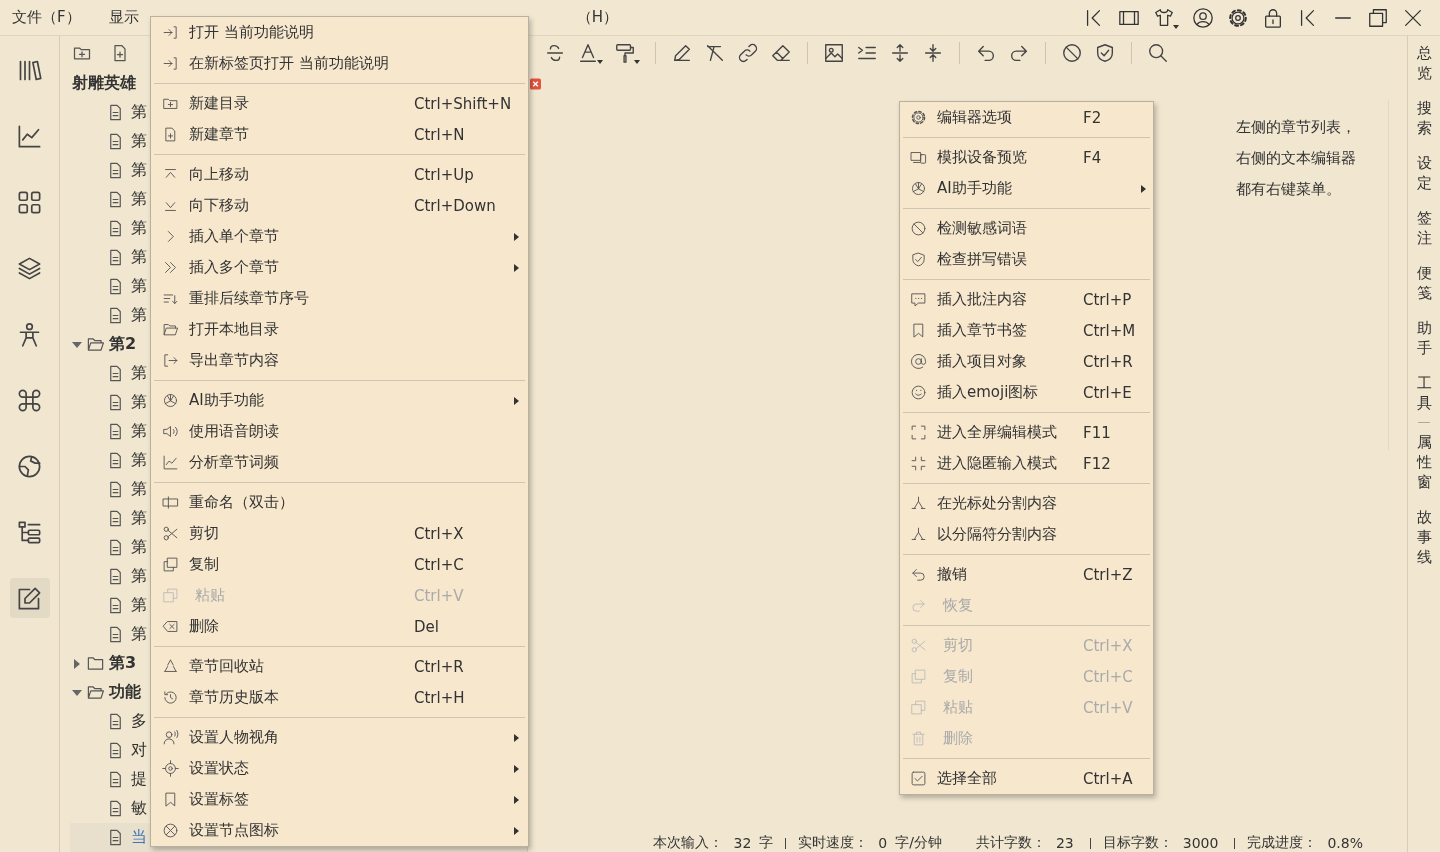 The width and height of the screenshot is (1440, 852). I want to click on side-tab: 故事线, so click(1424, 537).